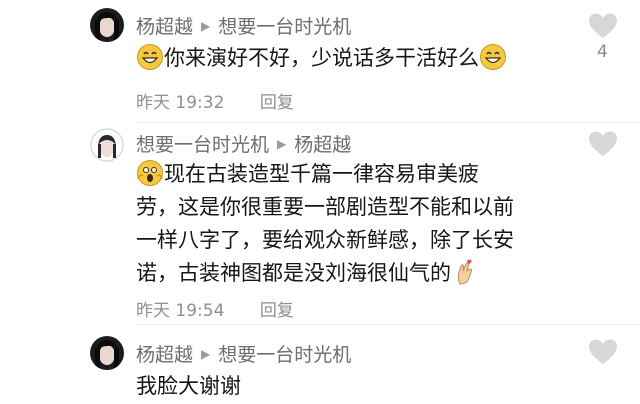 Image resolution: width=640 pixels, height=404 pixels. I want to click on screaming-face-icon, so click(150, 173).